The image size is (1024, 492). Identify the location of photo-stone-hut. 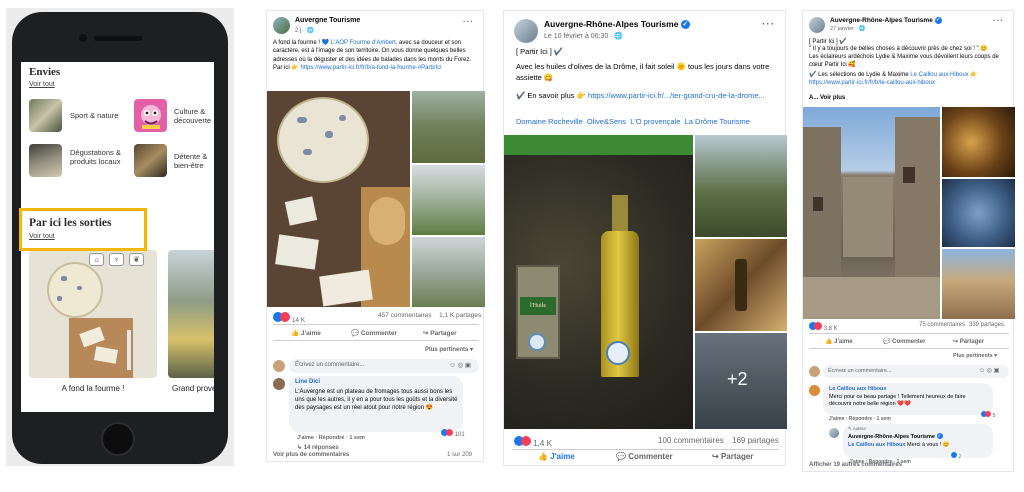
(448, 127).